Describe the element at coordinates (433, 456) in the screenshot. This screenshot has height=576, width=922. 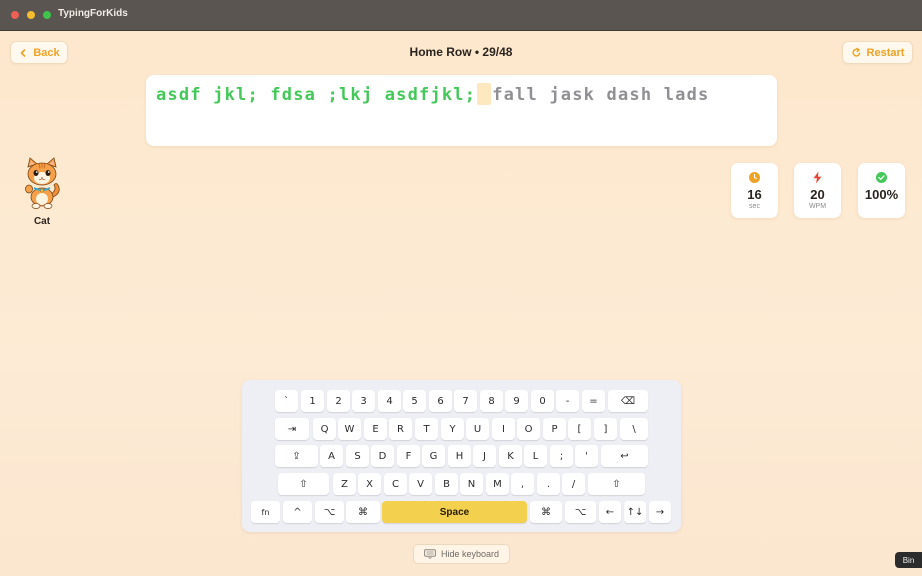
I see `key-g: G` at that location.